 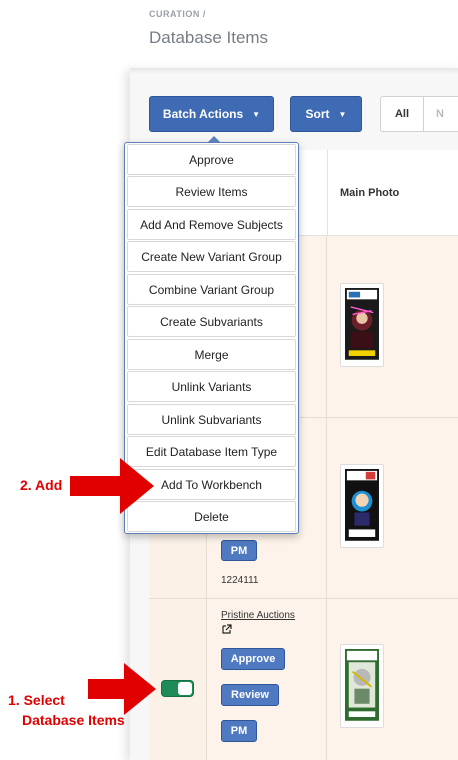 What do you see at coordinates (250, 695) in the screenshot?
I see `review-button: Review` at bounding box center [250, 695].